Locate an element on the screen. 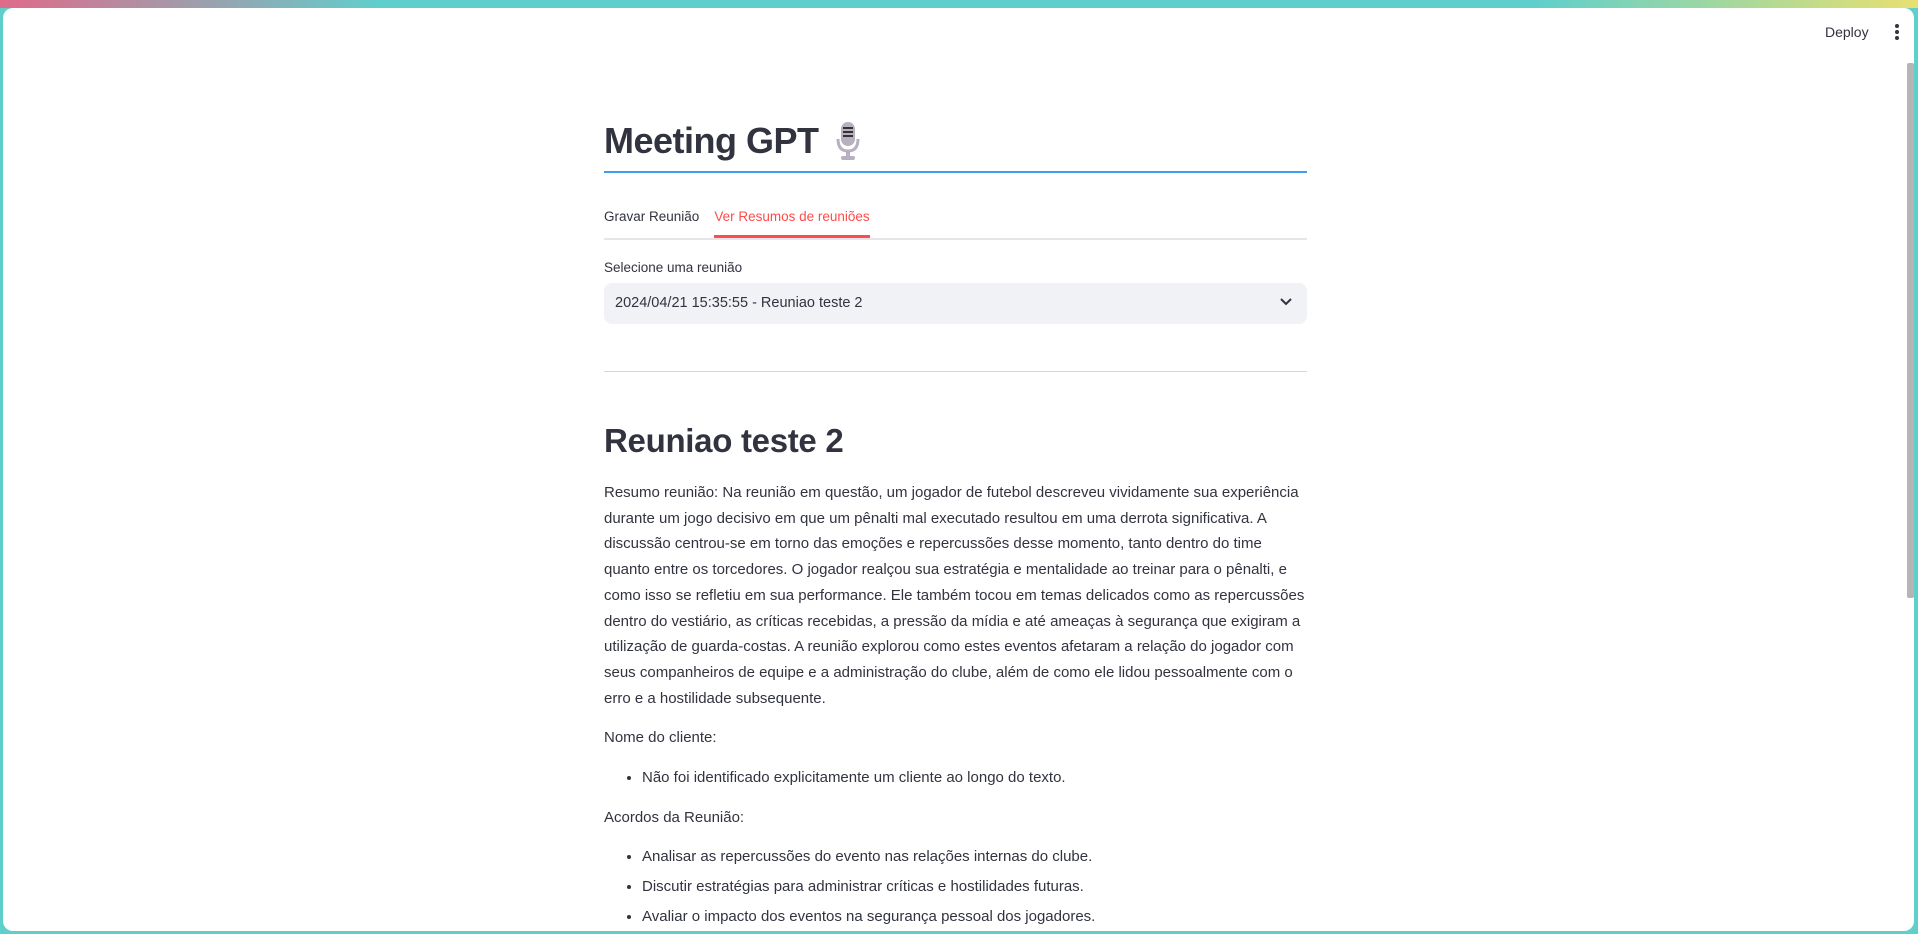 Image resolution: width=1918 pixels, height=934 pixels. title-row: Meeting GPT is located at coordinates (732, 141).